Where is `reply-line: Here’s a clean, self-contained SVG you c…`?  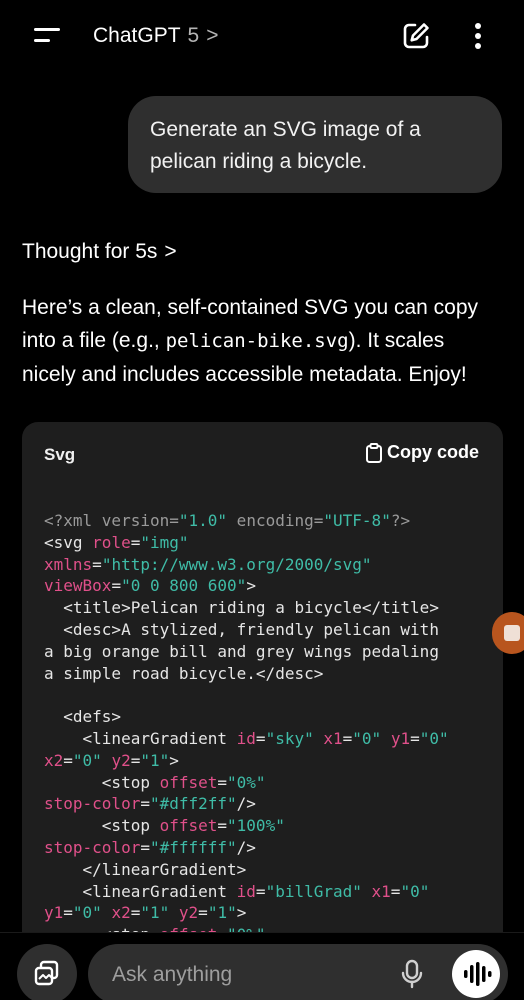
reply-line: Here’s a clean, self-contained SVG you c… is located at coordinates (250, 307).